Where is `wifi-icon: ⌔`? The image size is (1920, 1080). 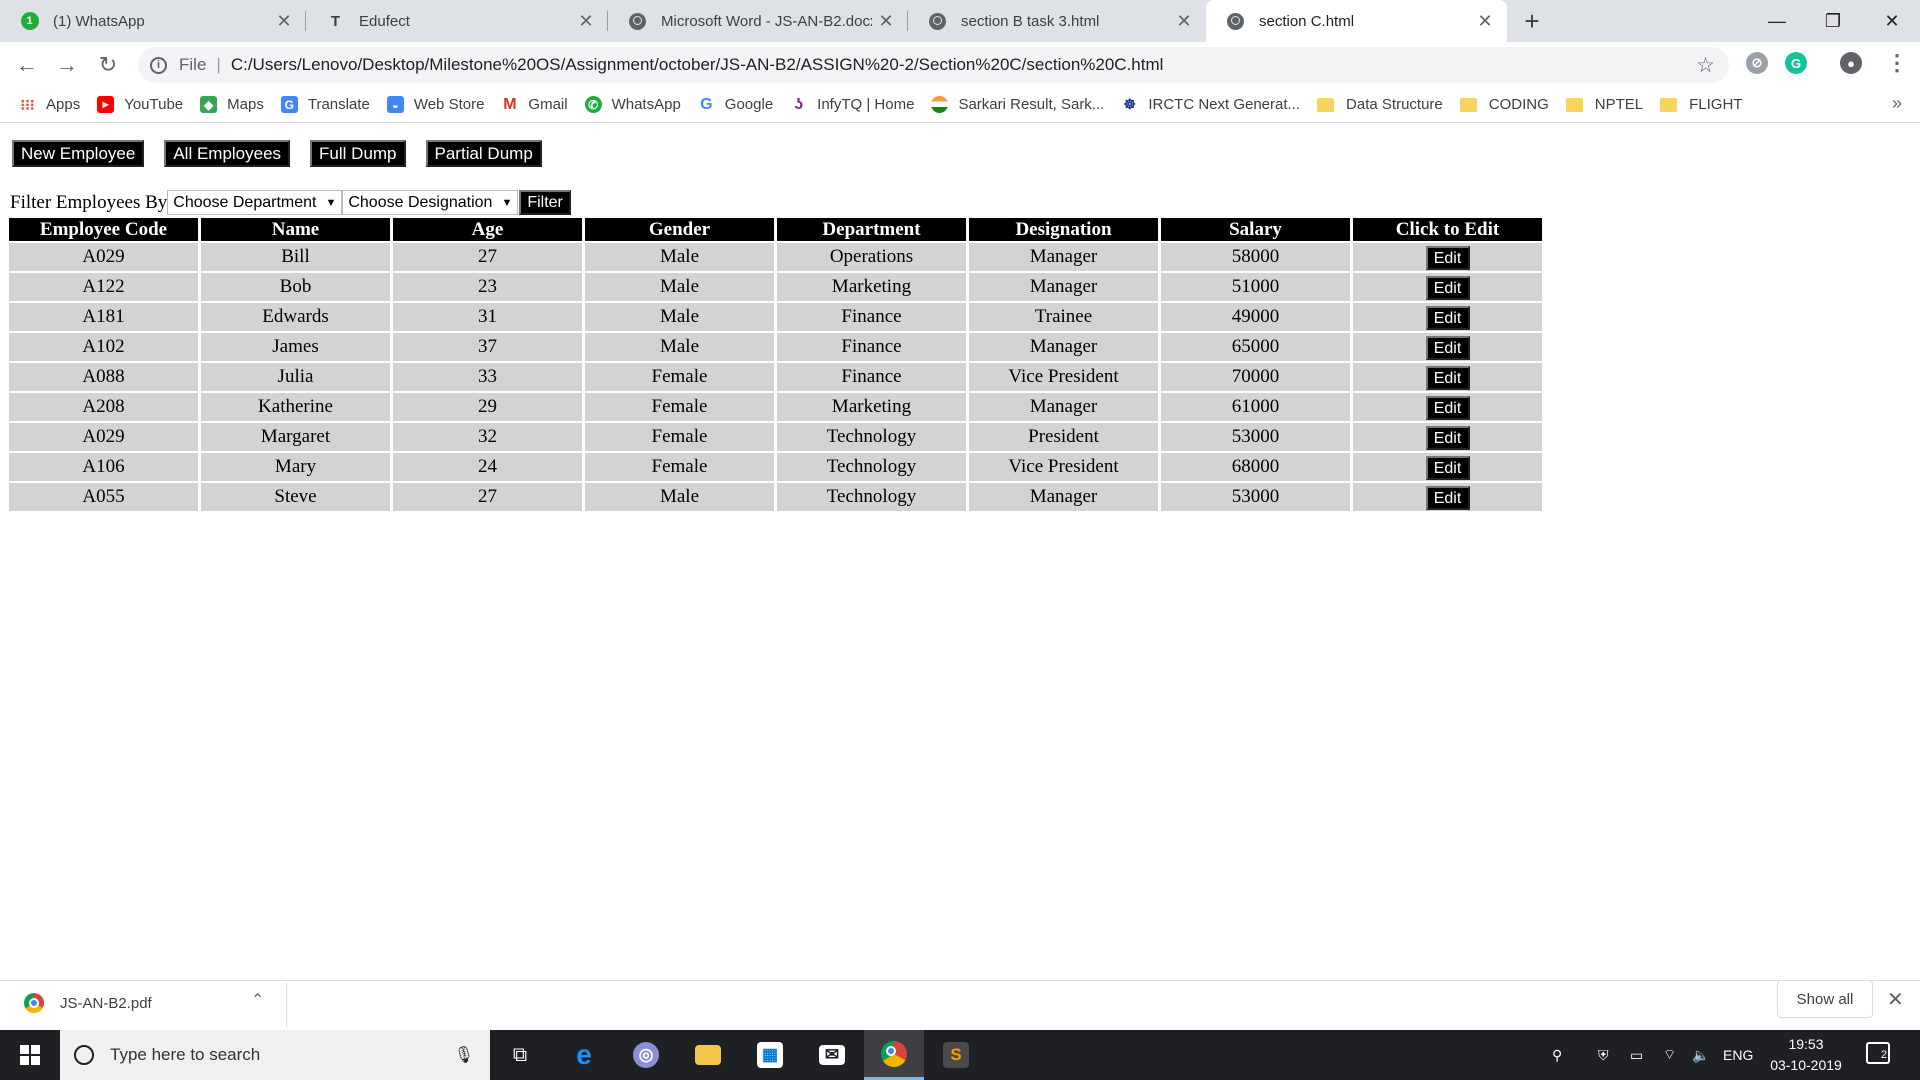
wifi-icon: ⌔ is located at coordinates (1669, 1055).